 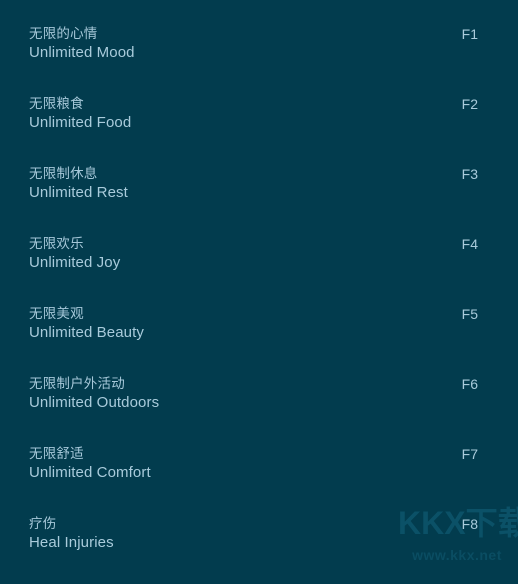 I want to click on cheat-row: 无限欢乐 Unlimited Joy F4, so click(x=259, y=269).